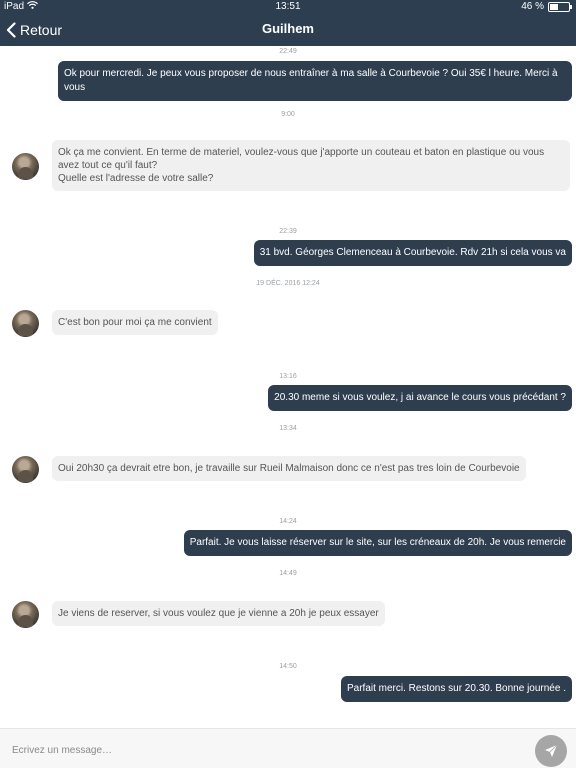 This screenshot has height=768, width=576. What do you see at coordinates (560, 6) in the screenshot?
I see `battery-icon` at bounding box center [560, 6].